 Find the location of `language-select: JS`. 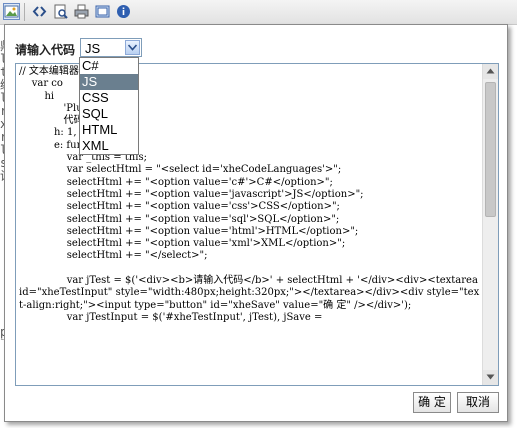

language-select: JS is located at coordinates (111, 47).